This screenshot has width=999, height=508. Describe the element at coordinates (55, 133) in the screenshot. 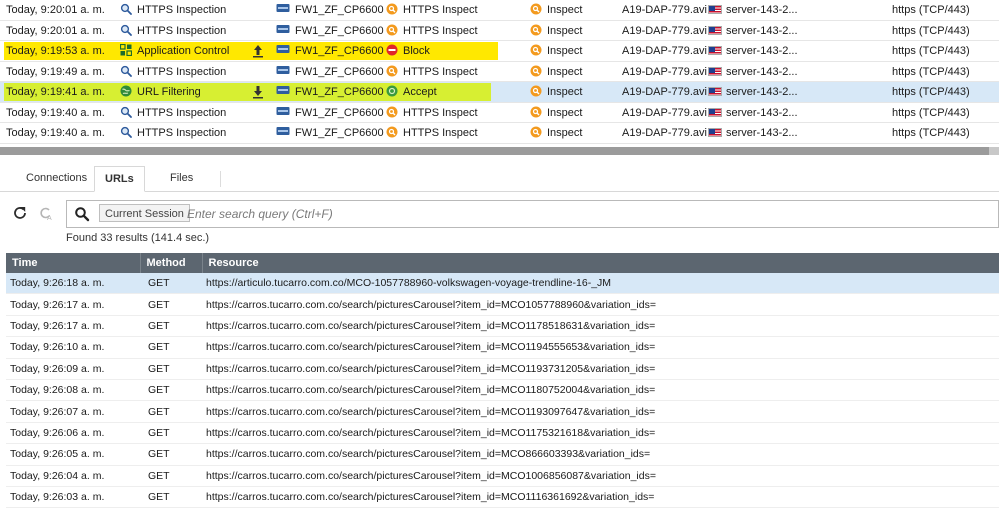

I see `log-time: Today, 9:19:40 a. m.` at that location.